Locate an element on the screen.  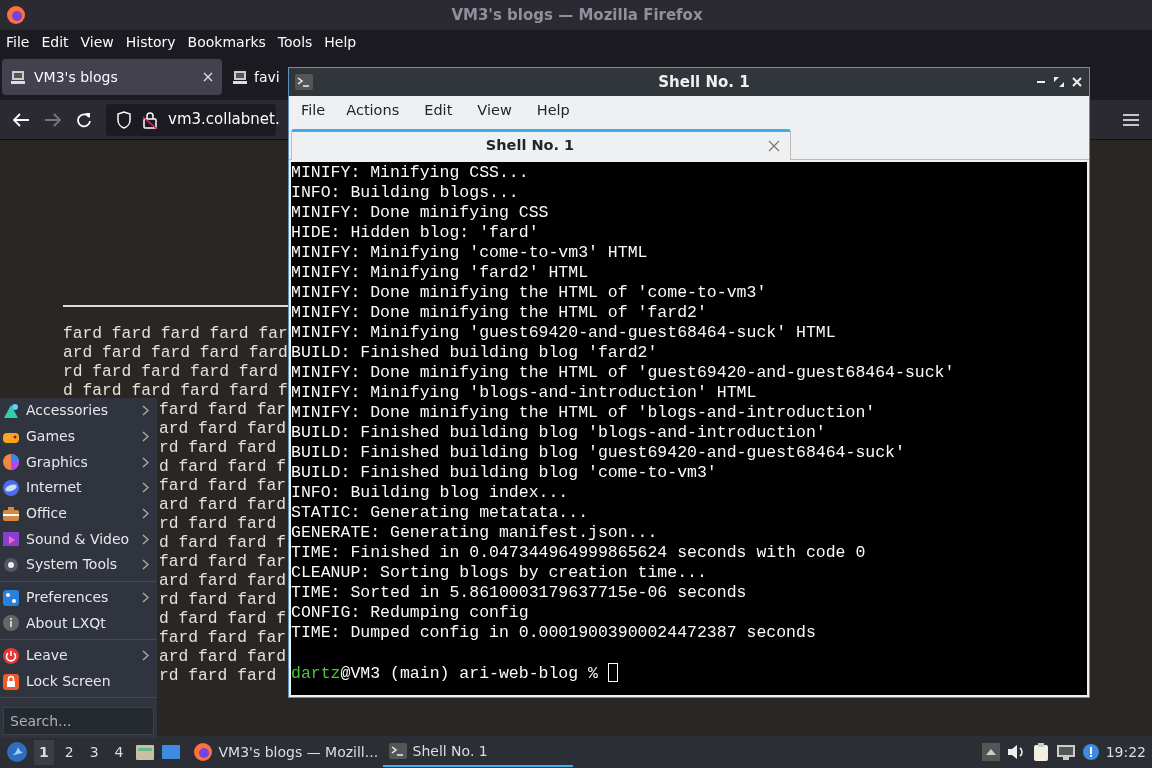
menu-item: Sound & Video is located at coordinates (78, 539).